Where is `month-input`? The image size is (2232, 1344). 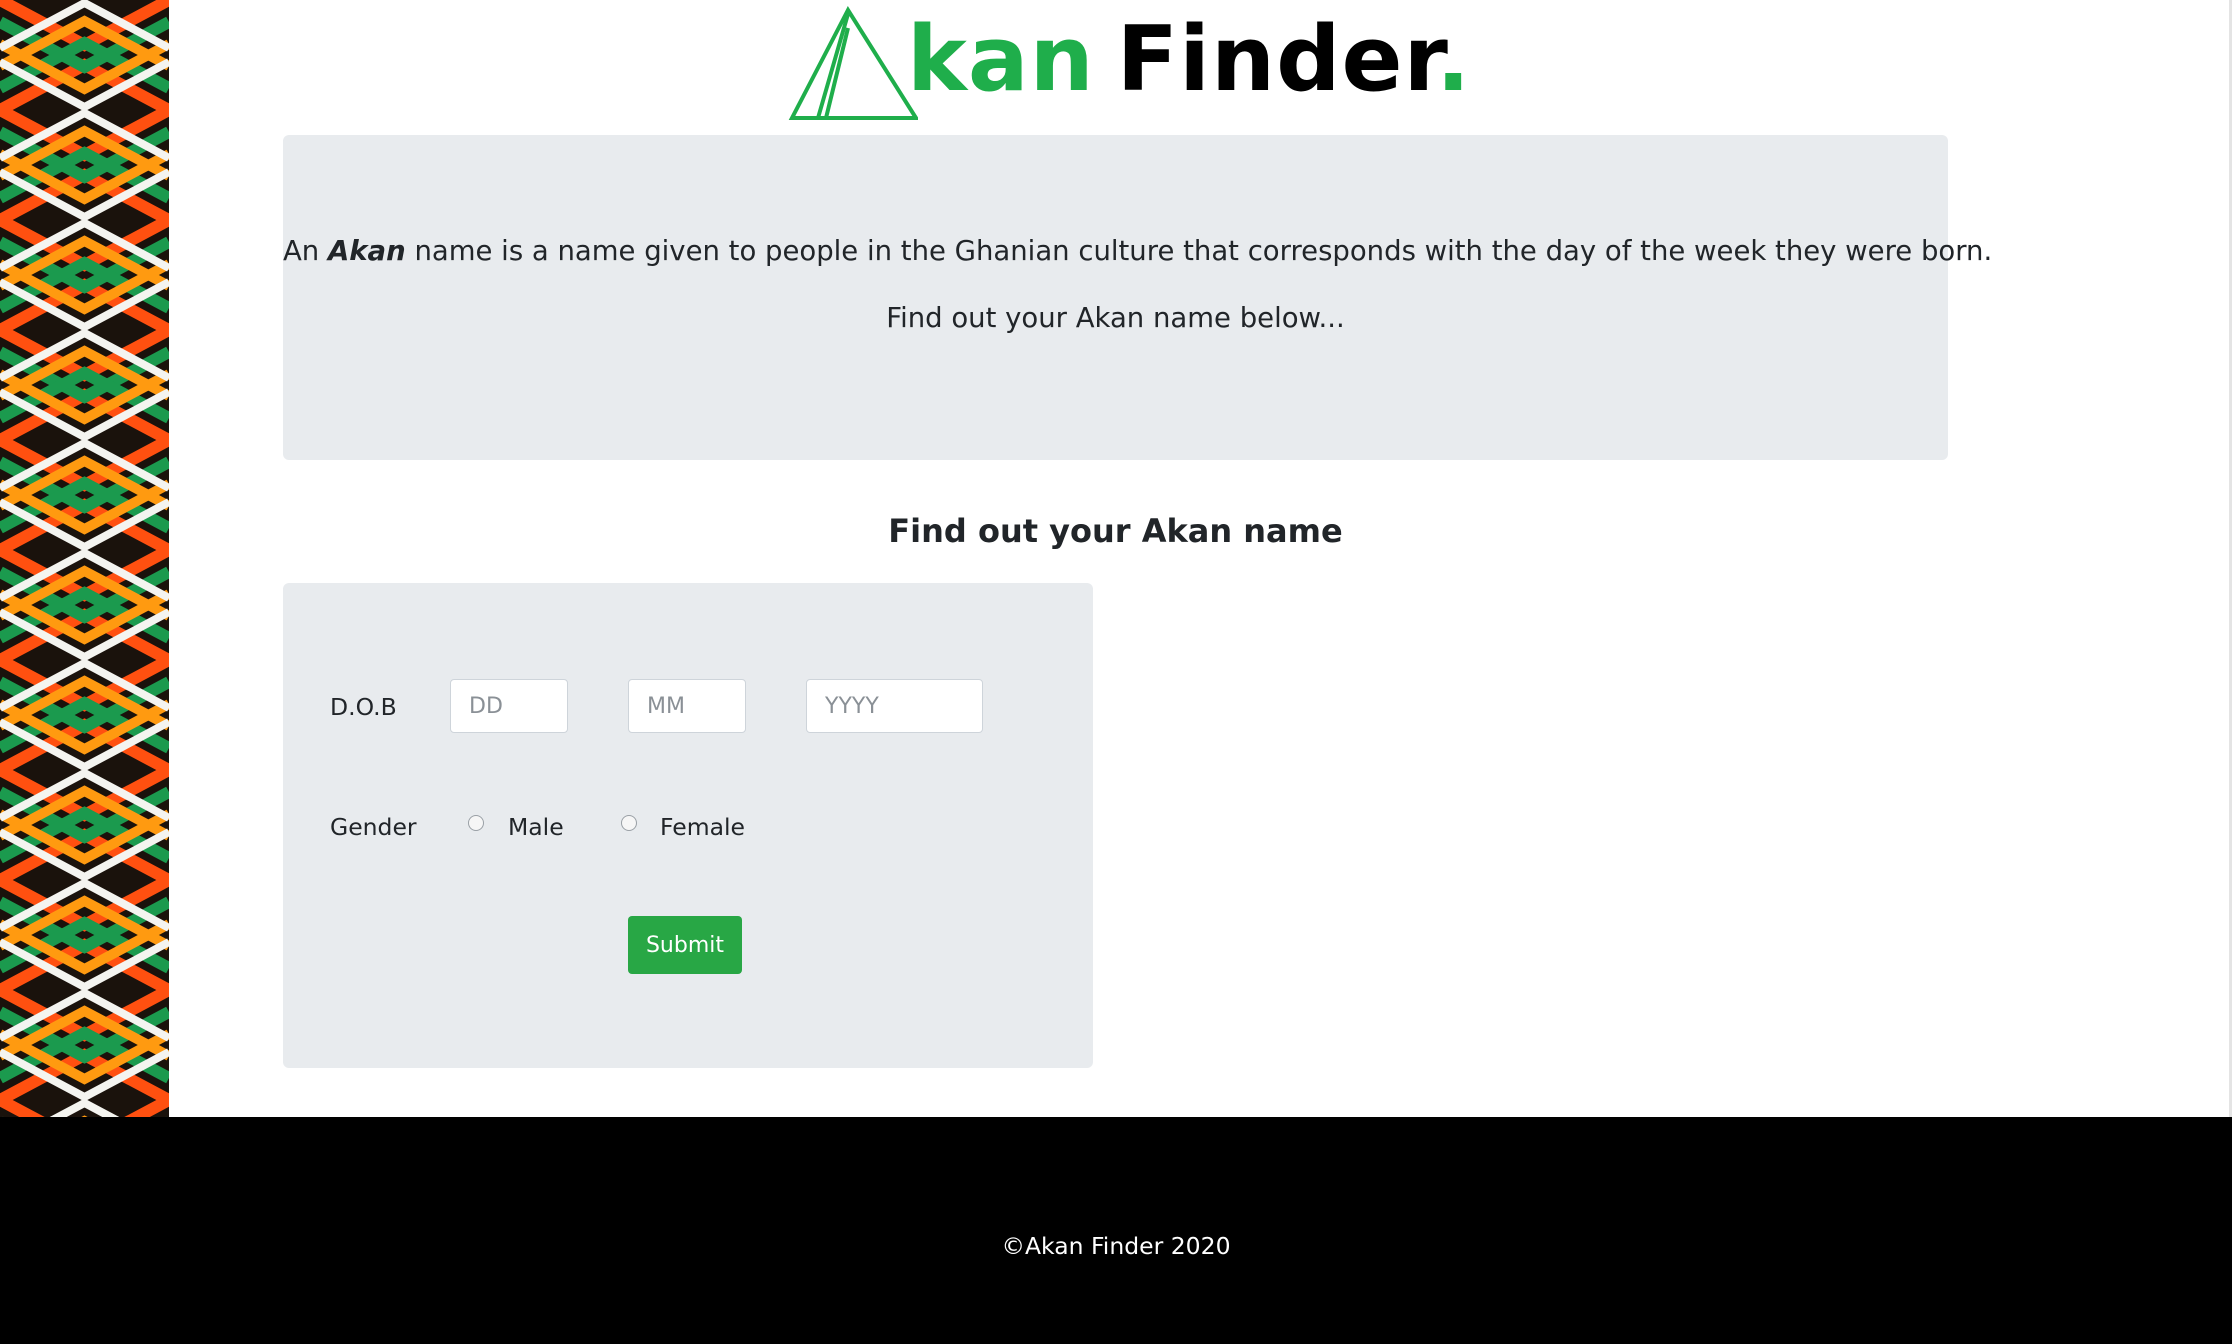
month-input is located at coordinates (687, 706).